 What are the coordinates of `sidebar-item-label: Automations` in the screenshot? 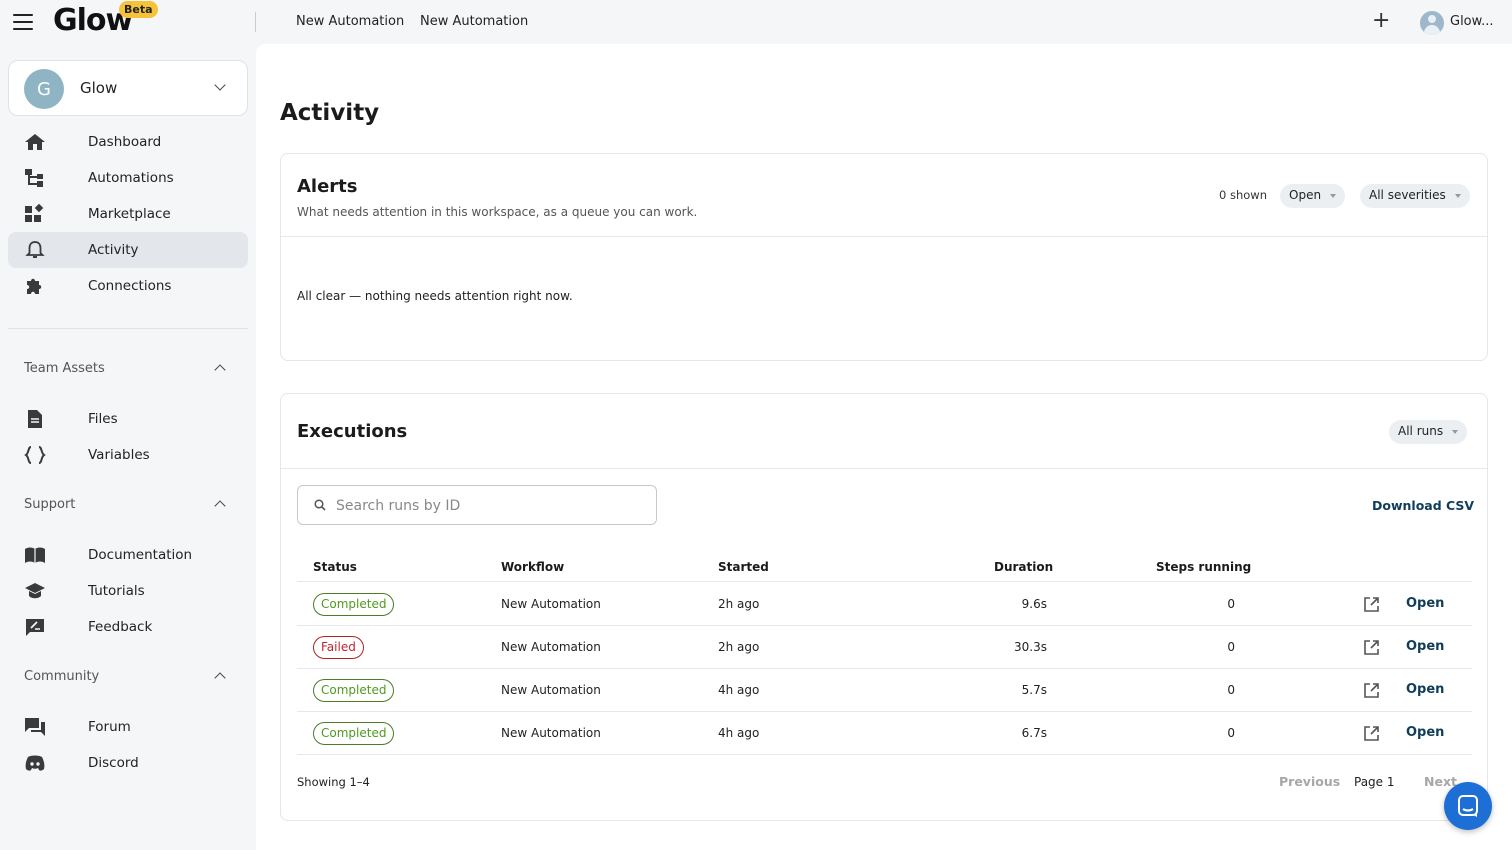 It's located at (131, 178).